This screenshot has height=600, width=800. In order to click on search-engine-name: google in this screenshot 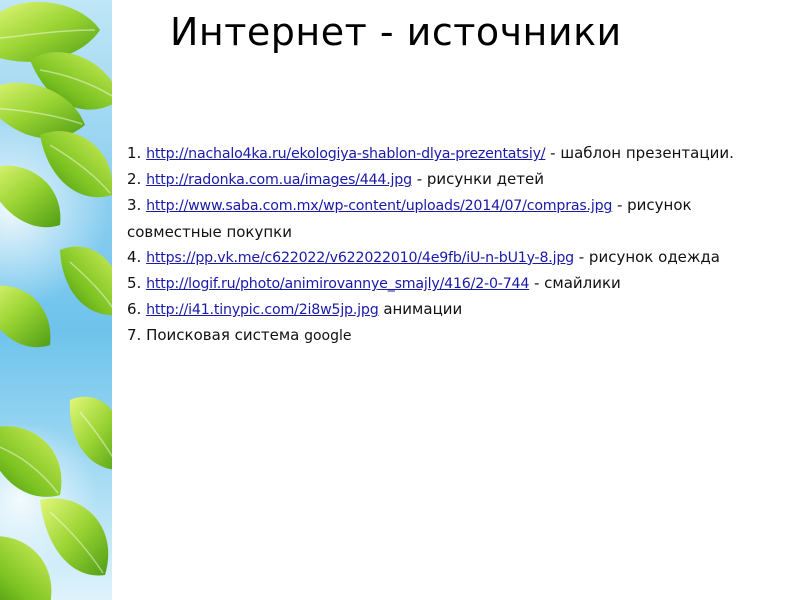, I will do `click(328, 336)`.